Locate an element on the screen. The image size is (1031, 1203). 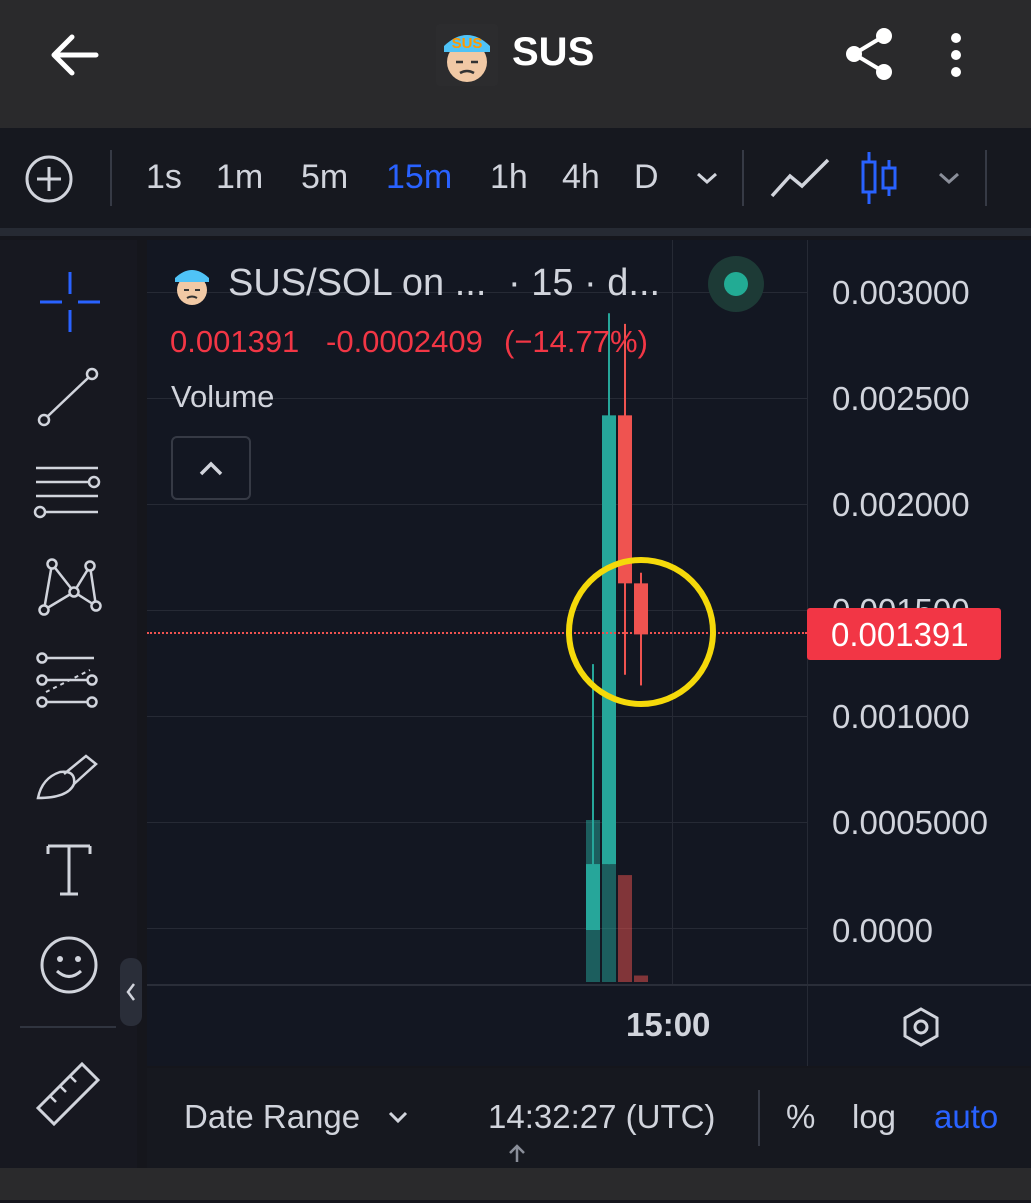
chevron-down-icon is located at coordinates (398, 1117).